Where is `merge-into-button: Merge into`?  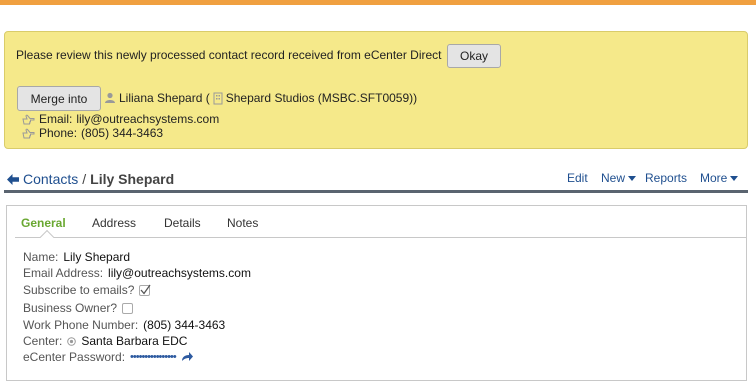
merge-into-button: Merge into is located at coordinates (59, 98).